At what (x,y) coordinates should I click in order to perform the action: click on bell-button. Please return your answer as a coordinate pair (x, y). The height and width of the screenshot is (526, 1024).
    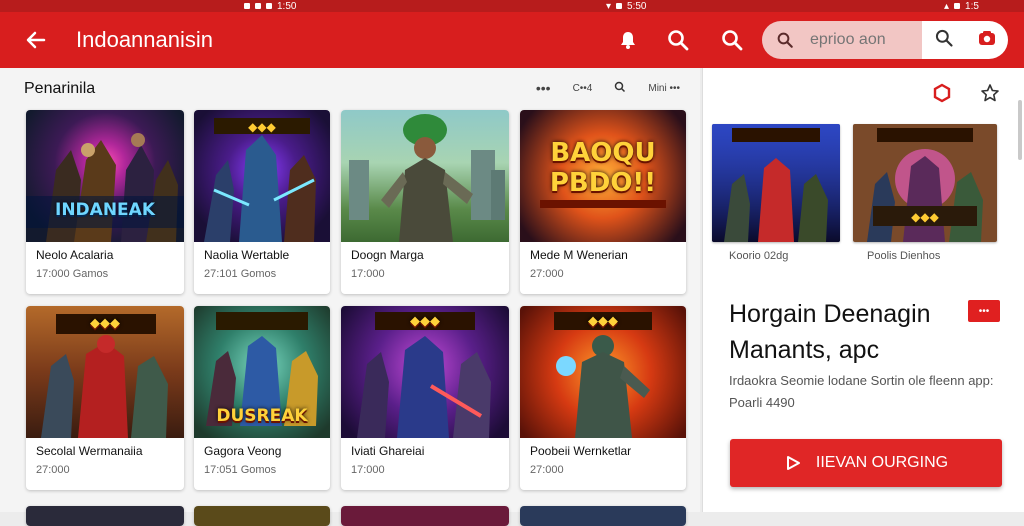
    Looking at the image, I should click on (628, 40).